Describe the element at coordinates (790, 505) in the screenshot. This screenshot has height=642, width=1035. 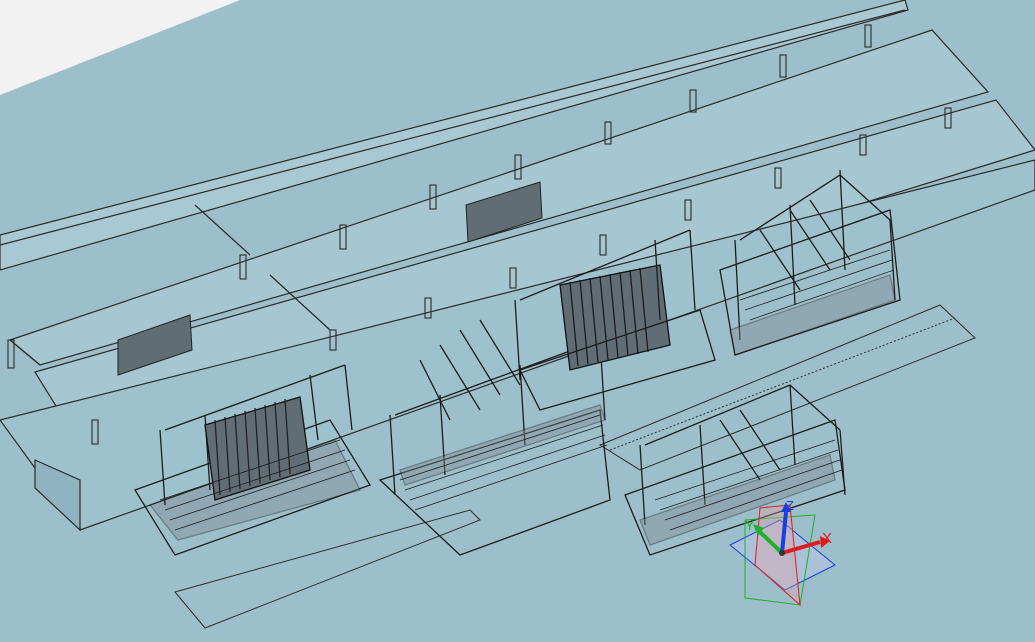
I see `triad-z-label: Z` at that location.